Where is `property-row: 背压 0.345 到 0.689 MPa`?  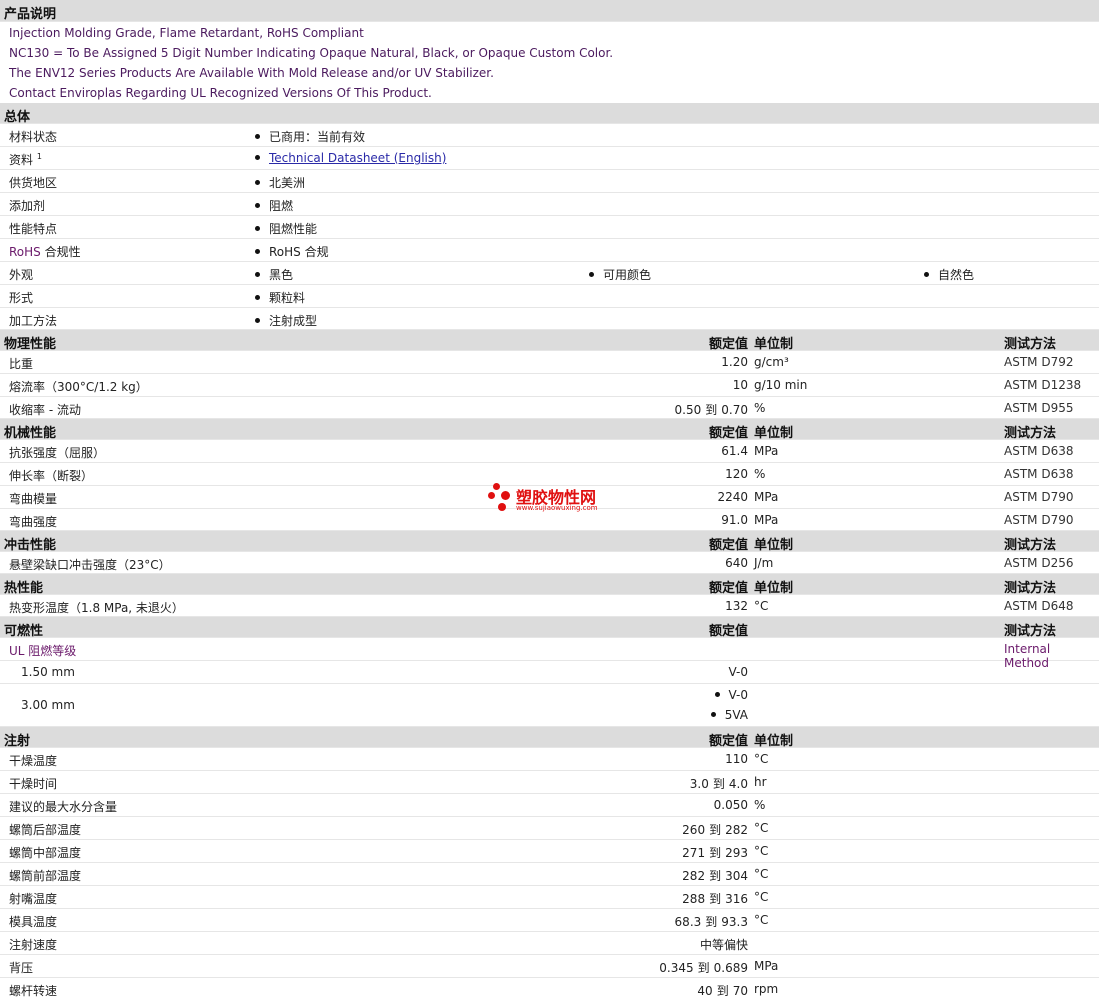
property-row: 背压 0.345 到 0.689 MPa is located at coordinates (549, 966).